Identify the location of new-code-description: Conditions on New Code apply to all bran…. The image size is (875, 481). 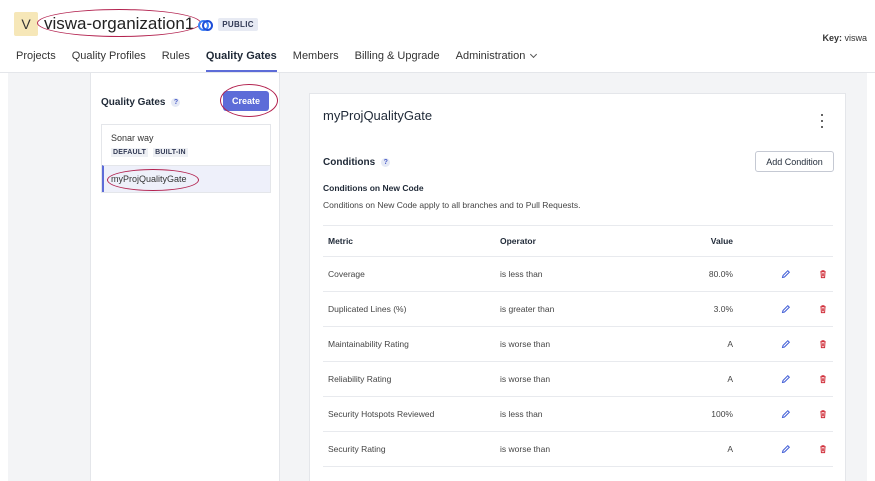
(452, 205).